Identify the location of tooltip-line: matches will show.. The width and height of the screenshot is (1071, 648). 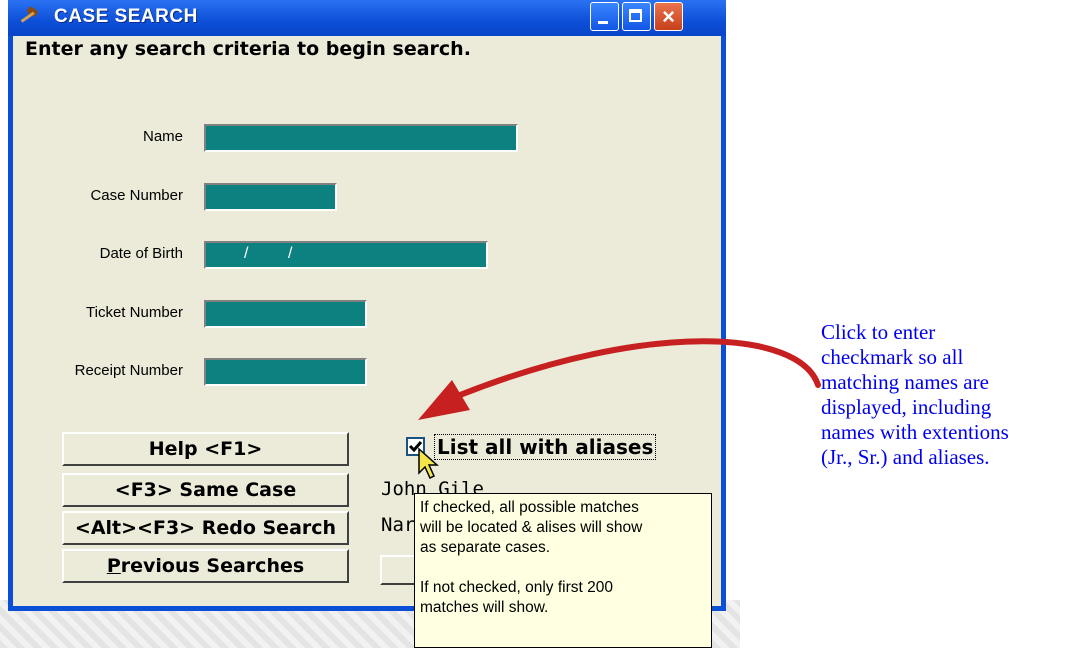
(484, 607).